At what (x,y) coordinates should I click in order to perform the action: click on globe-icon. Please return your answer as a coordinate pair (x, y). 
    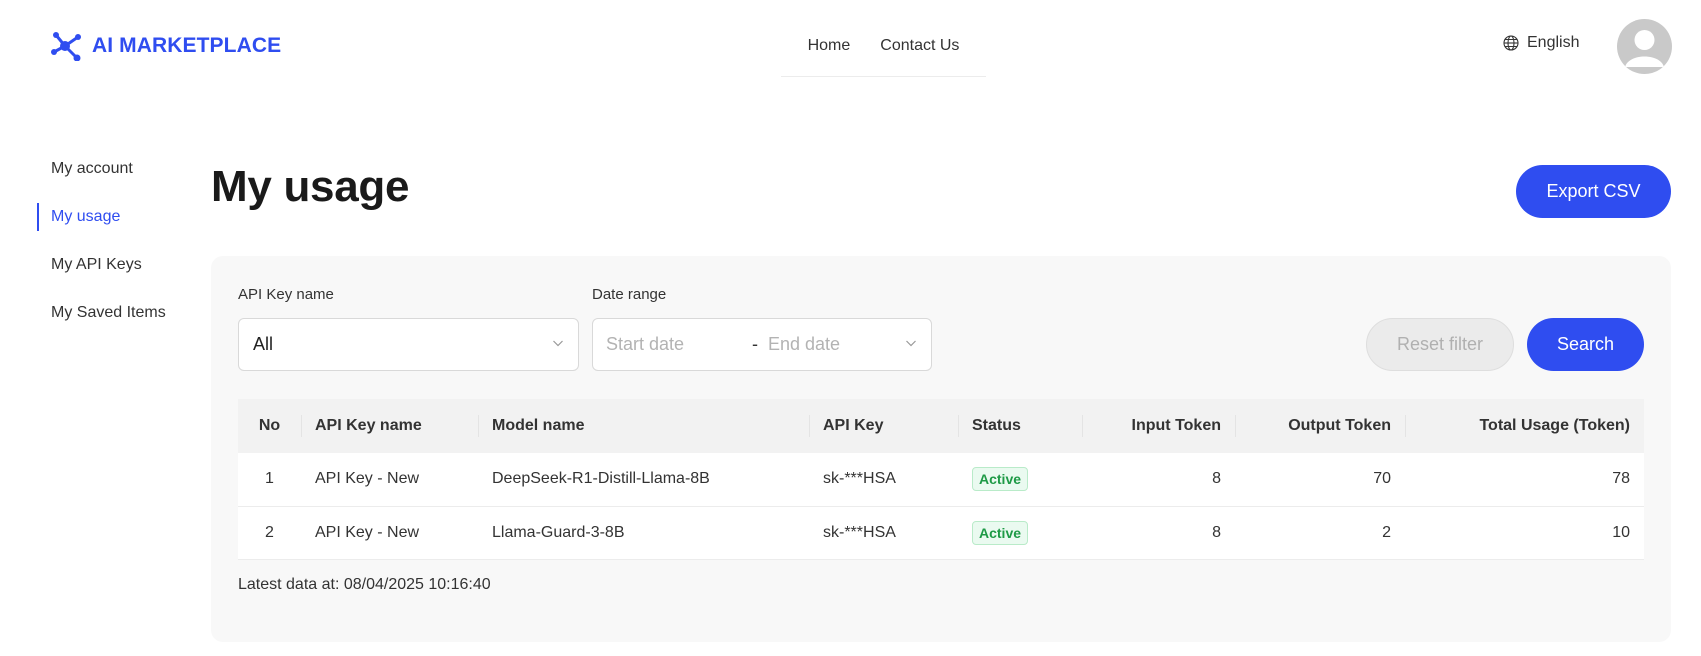
    Looking at the image, I should click on (1511, 43).